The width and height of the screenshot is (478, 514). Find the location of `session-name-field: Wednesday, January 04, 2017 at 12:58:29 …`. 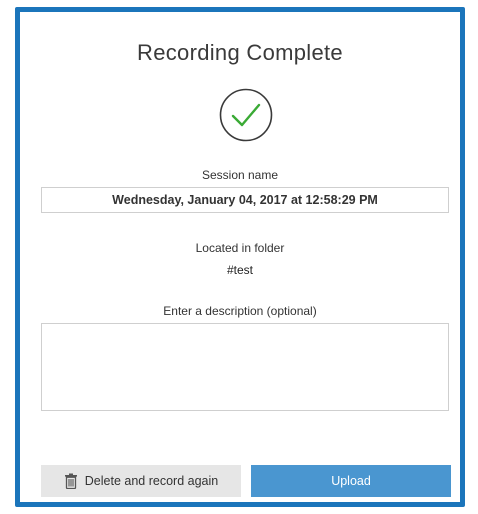

session-name-field: Wednesday, January 04, 2017 at 12:58:29 … is located at coordinates (245, 200).